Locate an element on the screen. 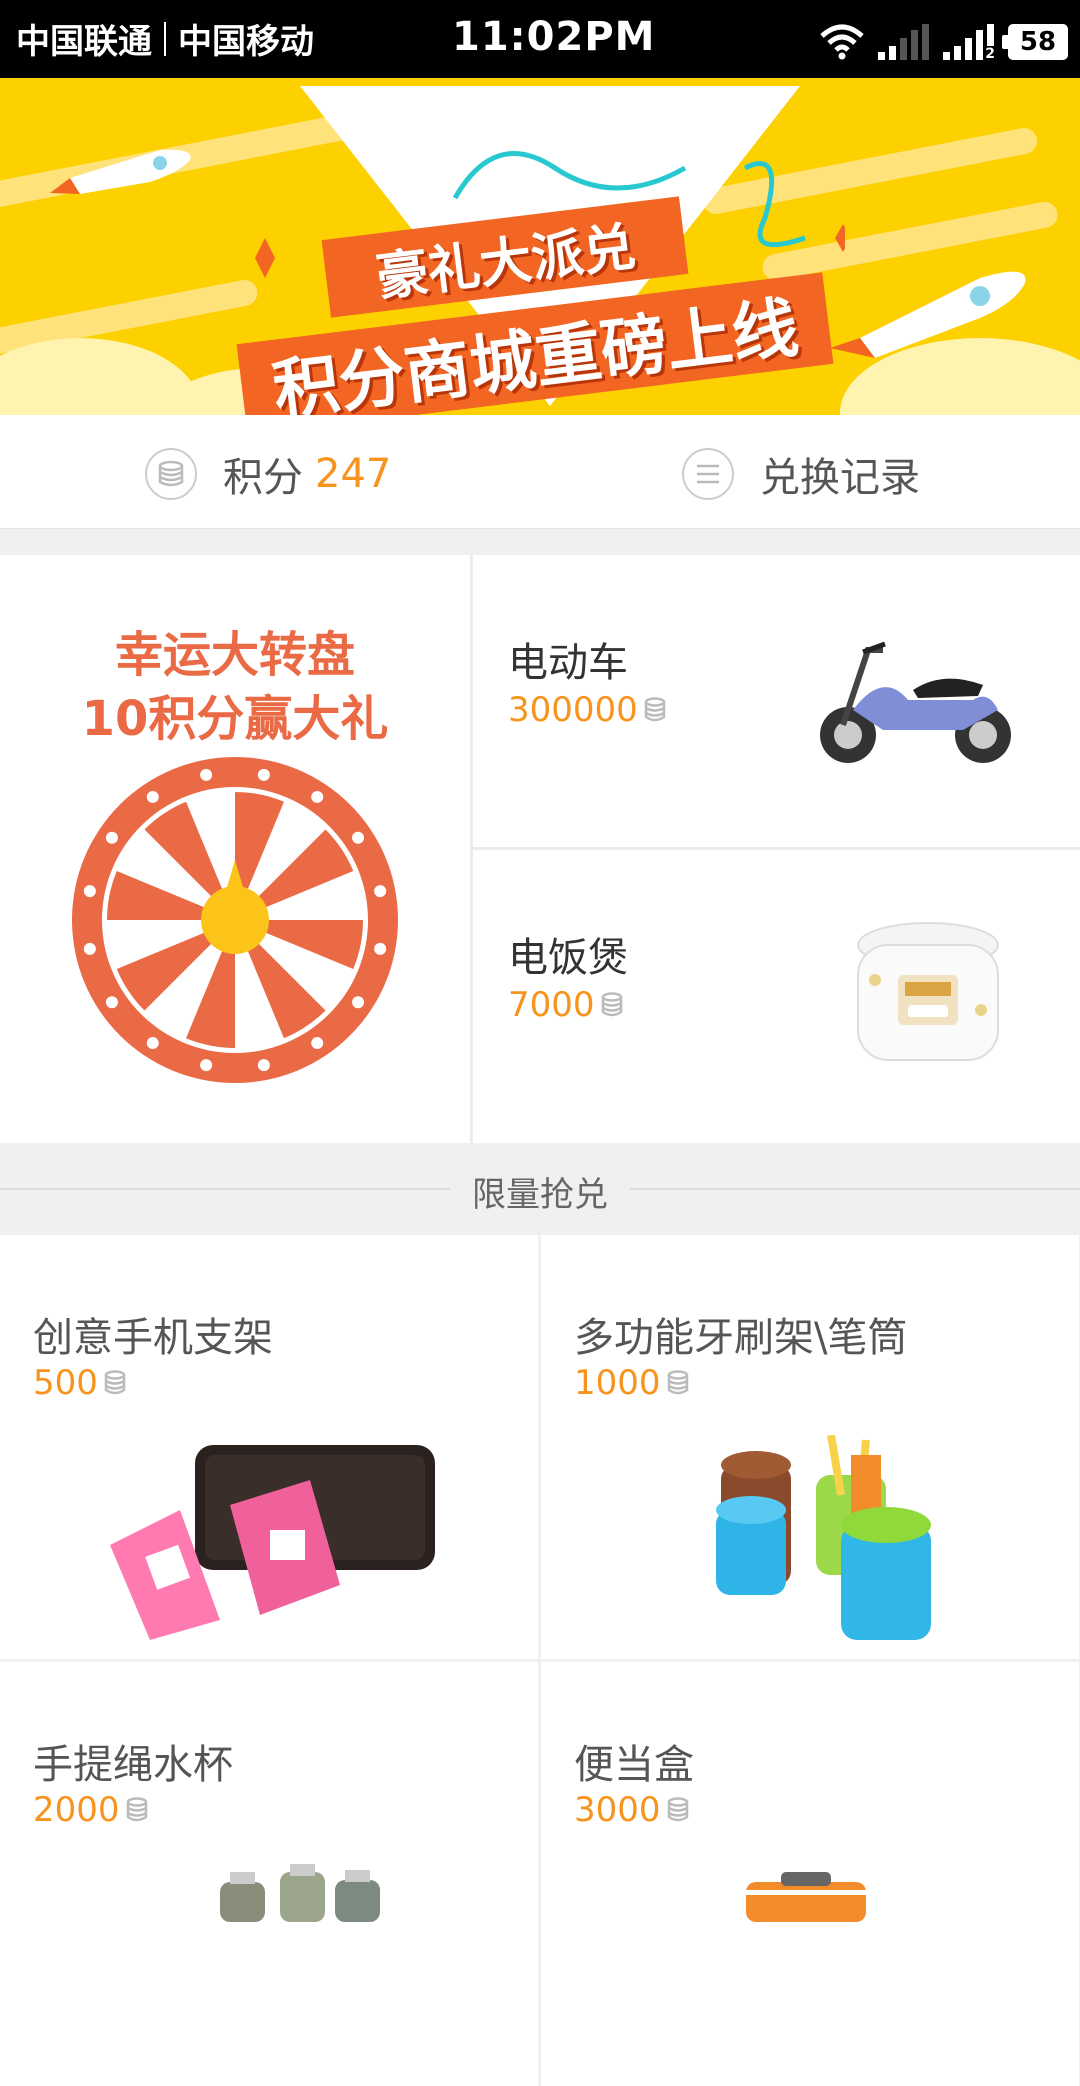  my-points: 积分 247 is located at coordinates (268, 474).